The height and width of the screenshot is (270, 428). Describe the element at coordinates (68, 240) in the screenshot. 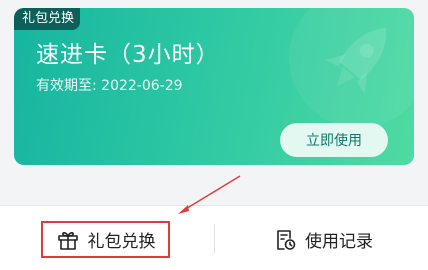

I see `gift-icon` at that location.